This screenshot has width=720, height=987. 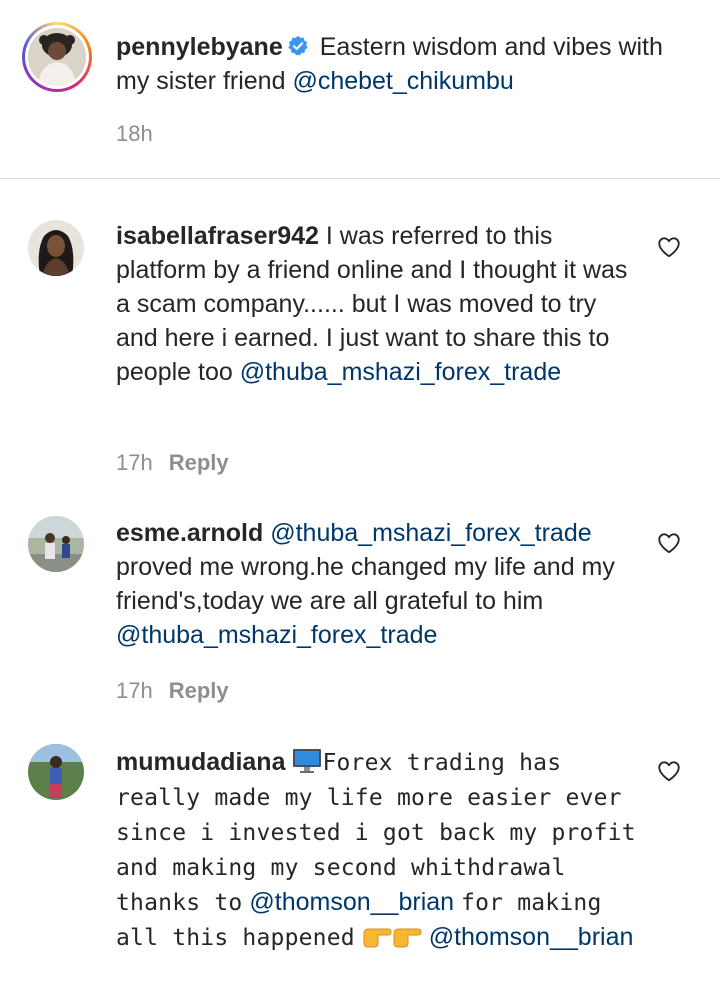 What do you see at coordinates (531, 937) in the screenshot?
I see `comment-mention-end: @thomson__brian` at bounding box center [531, 937].